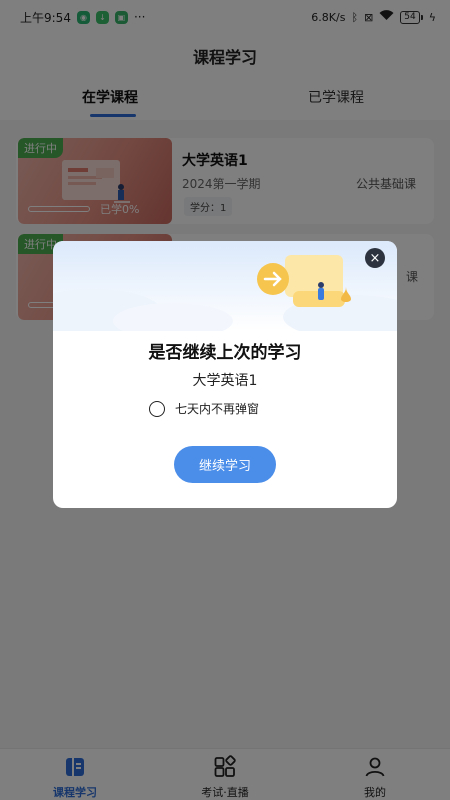  I want to click on checkbox-label: 七天内不再弹窗, so click(217, 409).